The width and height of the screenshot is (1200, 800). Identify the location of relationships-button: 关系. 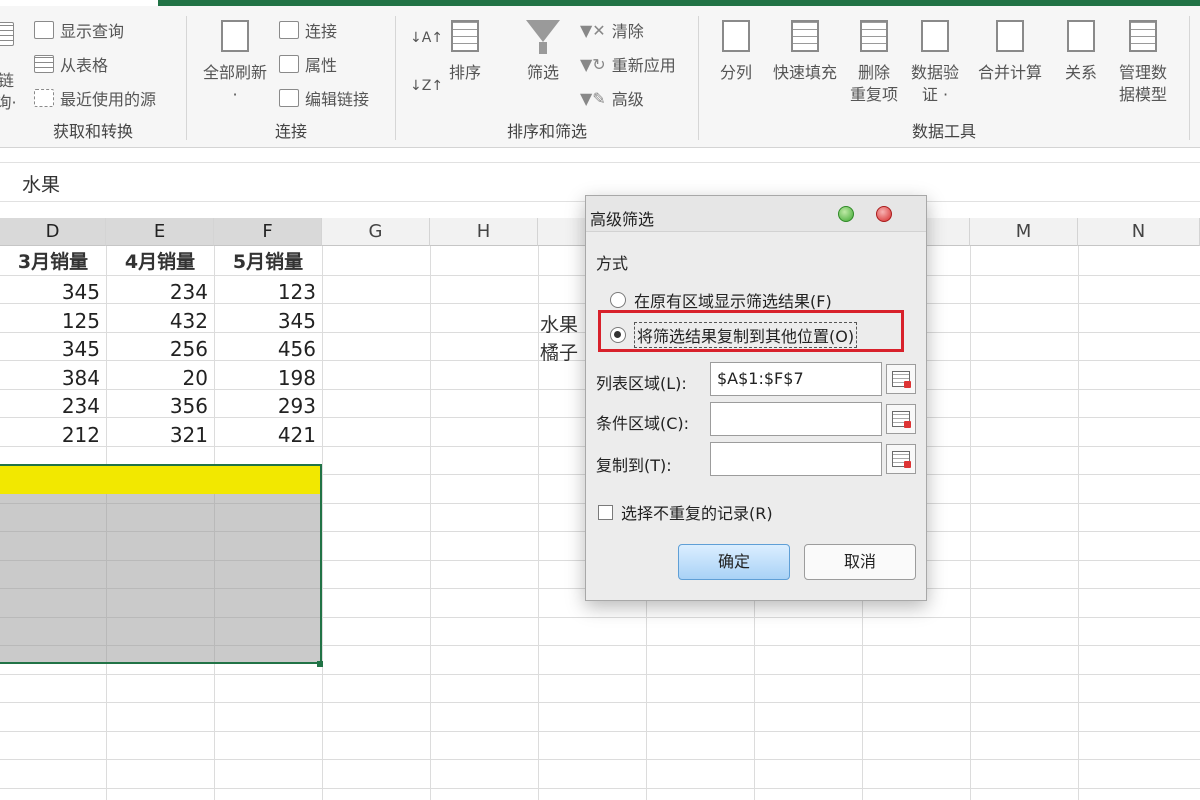
(1081, 50).